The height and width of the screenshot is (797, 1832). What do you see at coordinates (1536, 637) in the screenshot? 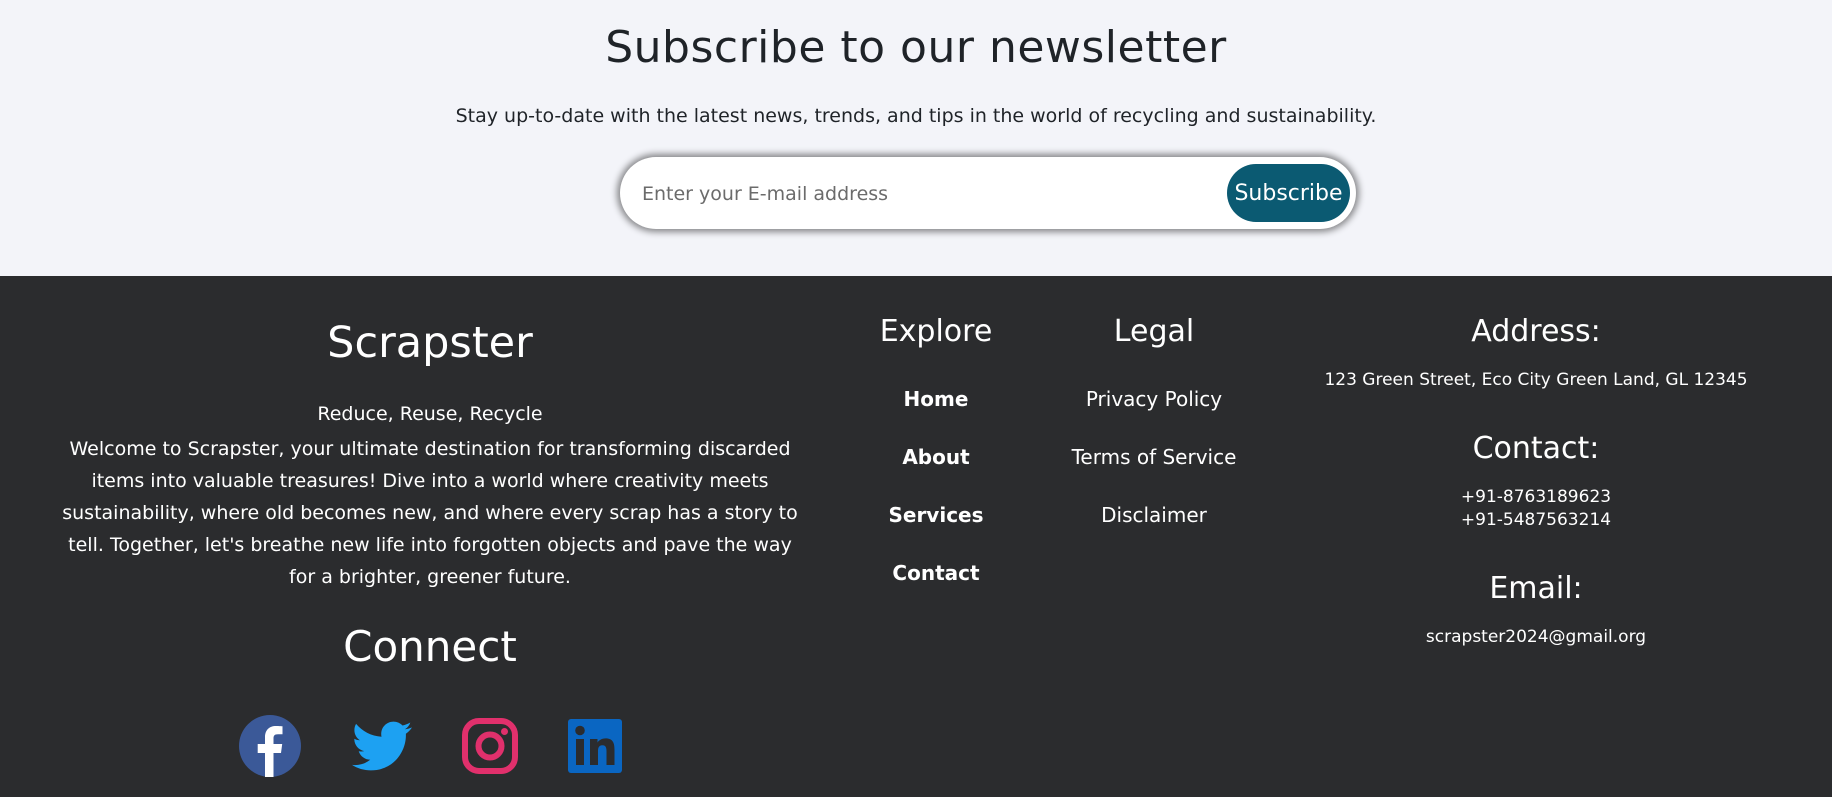
I see `email-address: scrapster2024@gmail.org` at bounding box center [1536, 637].